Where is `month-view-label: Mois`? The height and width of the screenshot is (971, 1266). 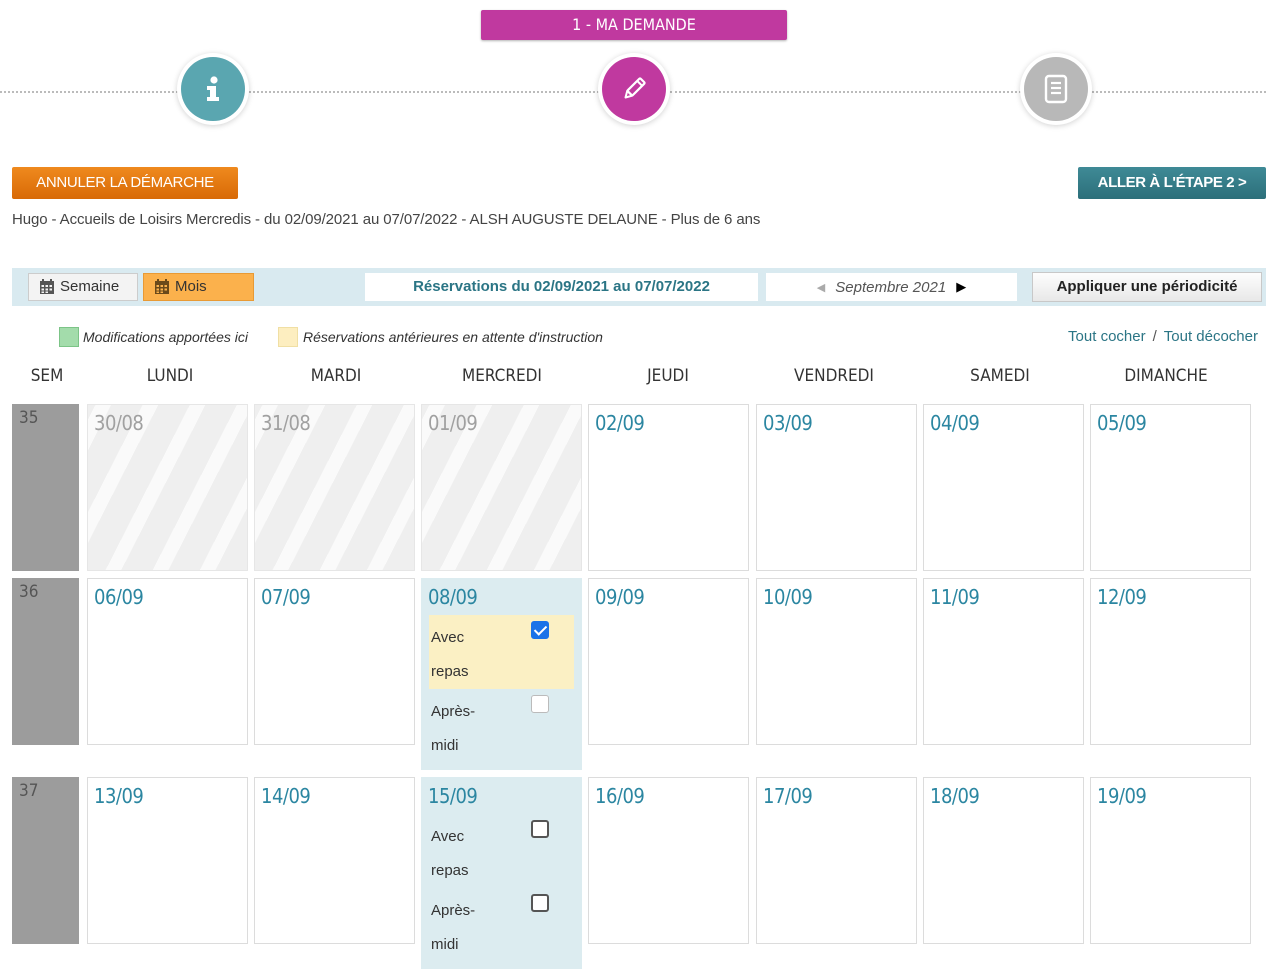 month-view-label: Mois is located at coordinates (191, 286).